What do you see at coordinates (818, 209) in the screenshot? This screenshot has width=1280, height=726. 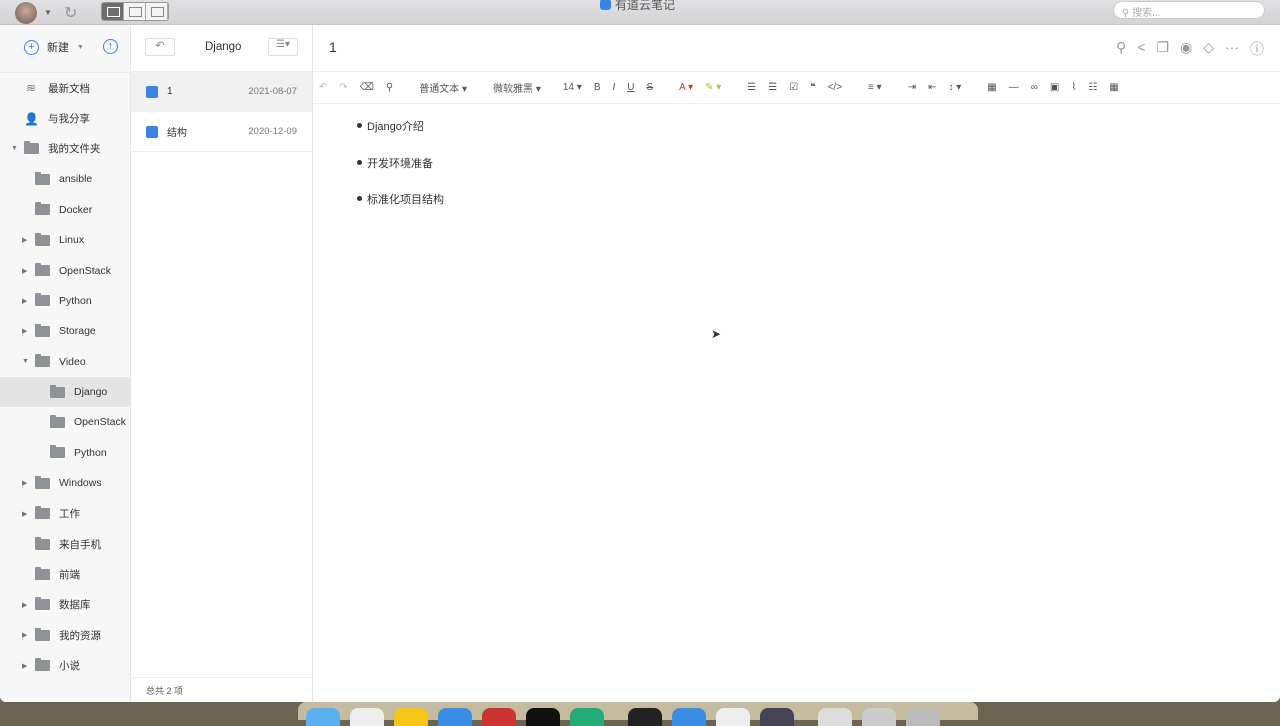 I see `bullet-item: 标准化项目结构` at bounding box center [818, 209].